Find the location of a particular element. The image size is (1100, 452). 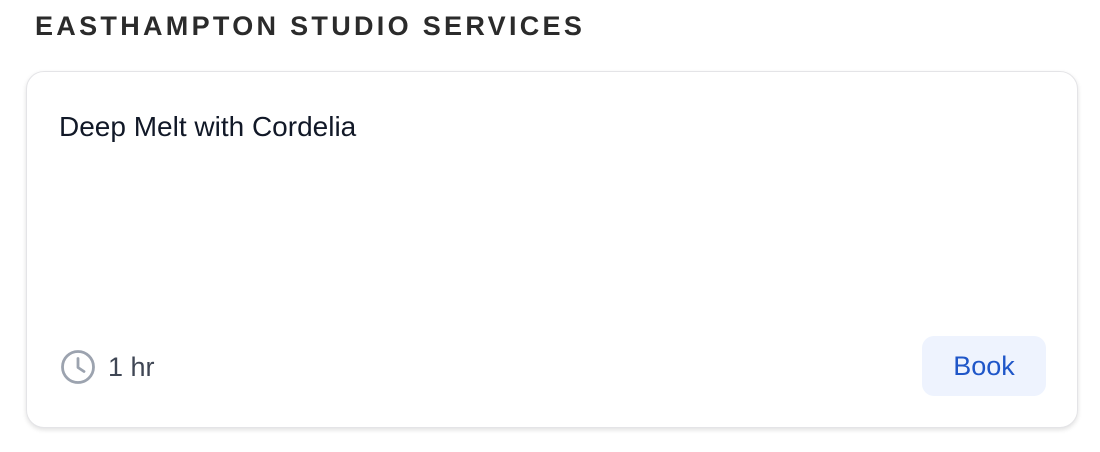

service-name: Deep Melt with Cordelia is located at coordinates (208, 126).